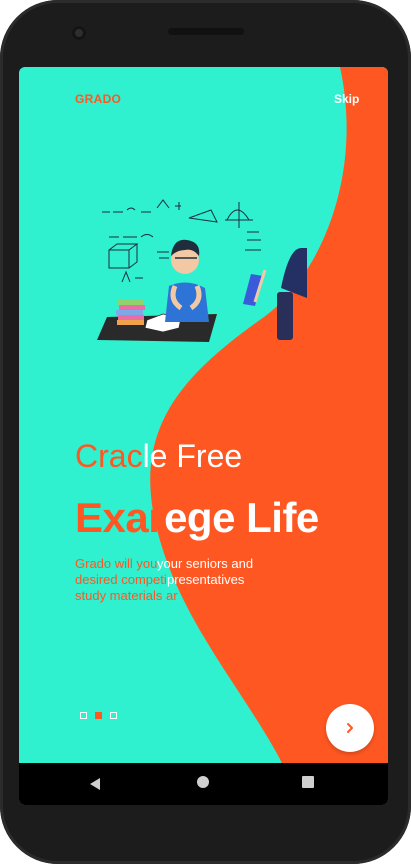 The width and height of the screenshot is (411, 864). What do you see at coordinates (121, 579) in the screenshot?
I see `description-line-left: desired competi` at bounding box center [121, 579].